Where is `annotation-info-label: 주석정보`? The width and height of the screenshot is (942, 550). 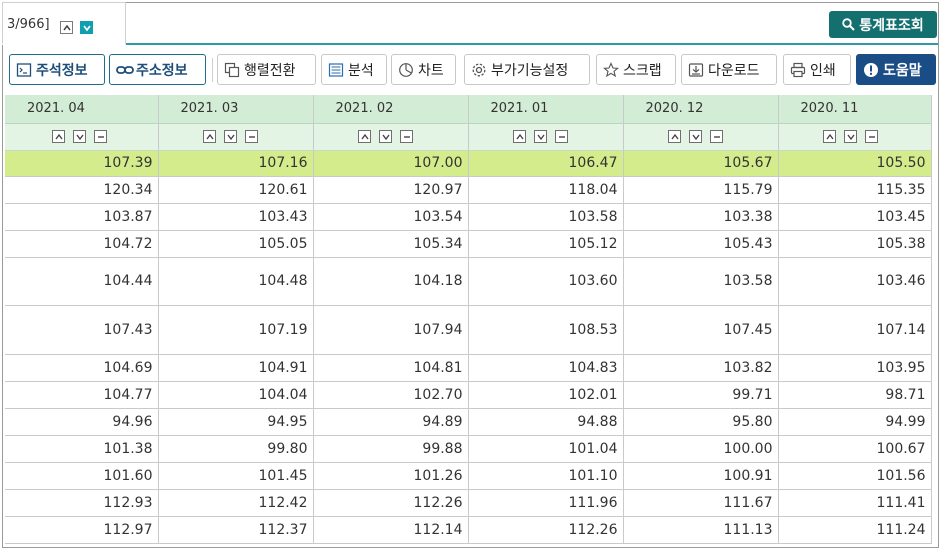
annotation-info-label: 주석정보 is located at coordinates (62, 70).